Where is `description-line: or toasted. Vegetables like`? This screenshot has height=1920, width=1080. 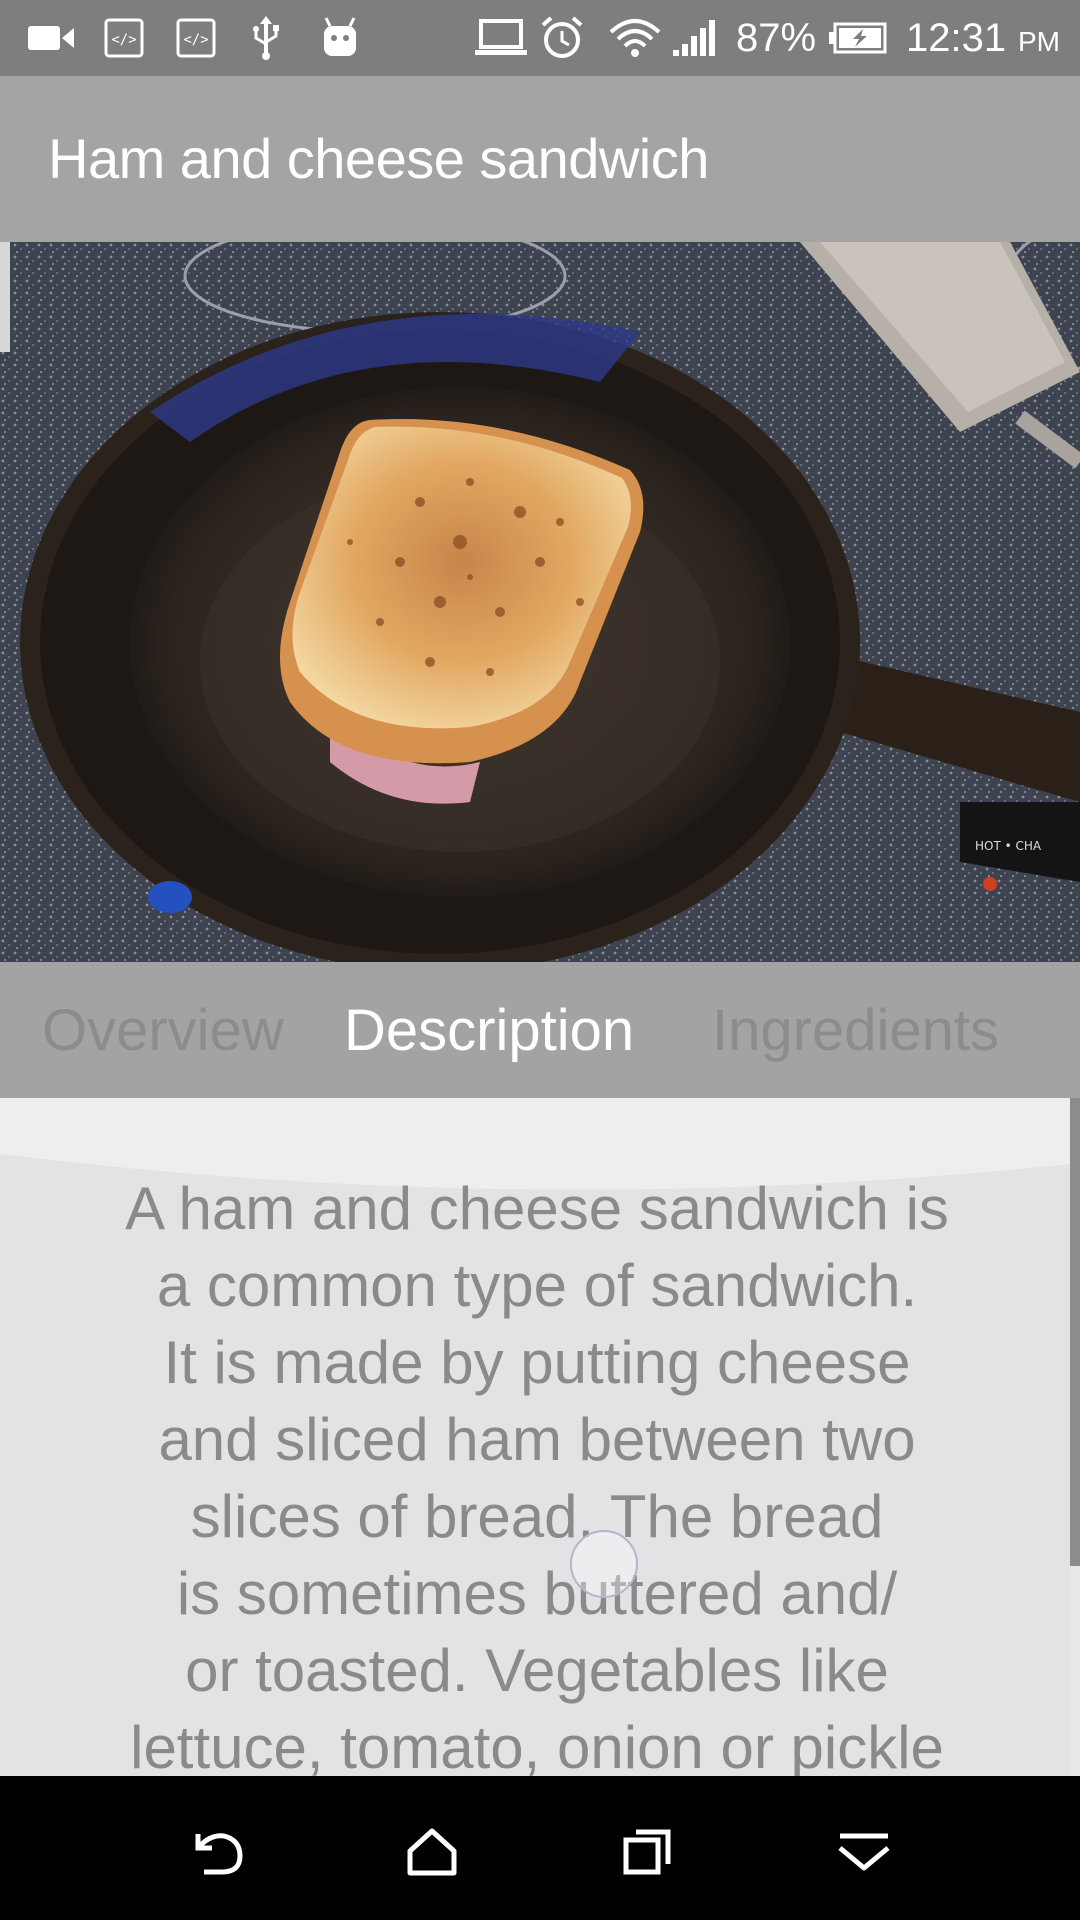 description-line: or toasted. Vegetables like is located at coordinates (537, 1670).